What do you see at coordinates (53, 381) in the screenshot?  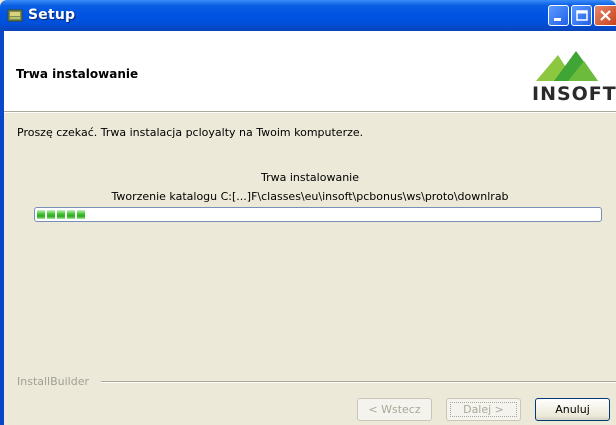 I see `installbuilder-brand: InstallBuilder` at bounding box center [53, 381].